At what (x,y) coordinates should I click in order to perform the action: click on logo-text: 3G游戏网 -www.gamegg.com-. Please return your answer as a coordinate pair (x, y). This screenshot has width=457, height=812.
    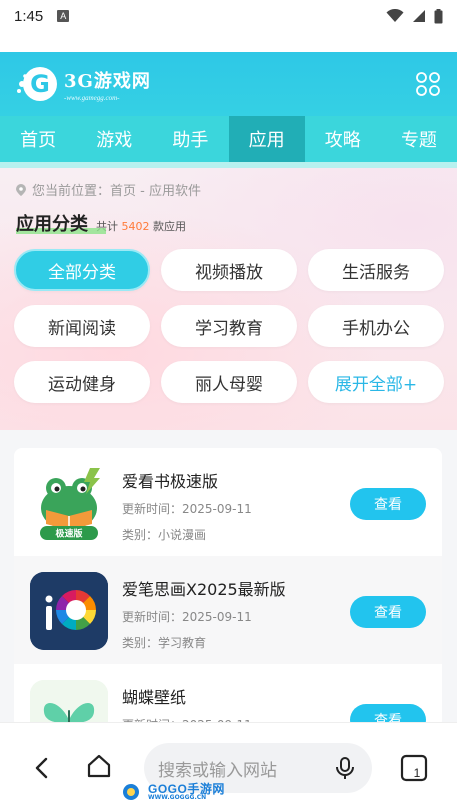
    Looking at the image, I should click on (107, 84).